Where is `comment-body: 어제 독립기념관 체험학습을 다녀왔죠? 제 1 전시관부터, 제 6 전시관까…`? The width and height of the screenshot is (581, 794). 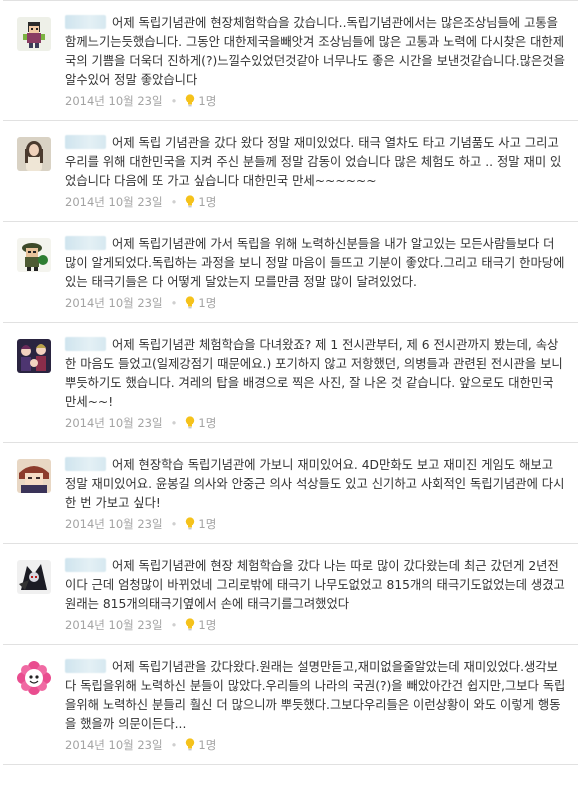
comment-body: 어제 독립기념관 체험학습을 다녀왔죠? 제 1 전시관부터, 제 6 전시관까… is located at coordinates (316, 374).